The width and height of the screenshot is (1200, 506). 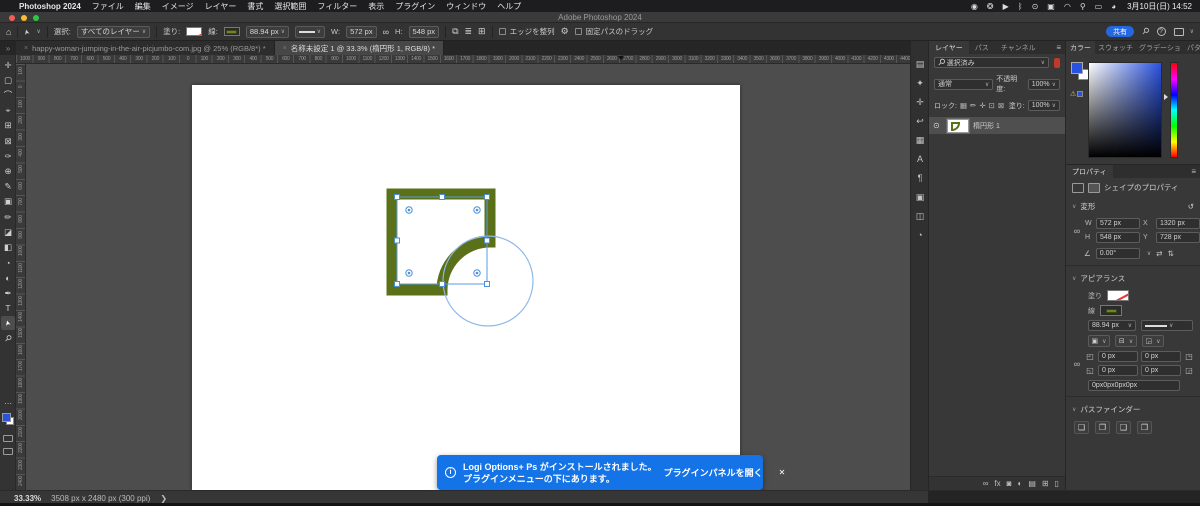 I want to click on paragraph-dock-icon: ¶, so click(x=920, y=178).